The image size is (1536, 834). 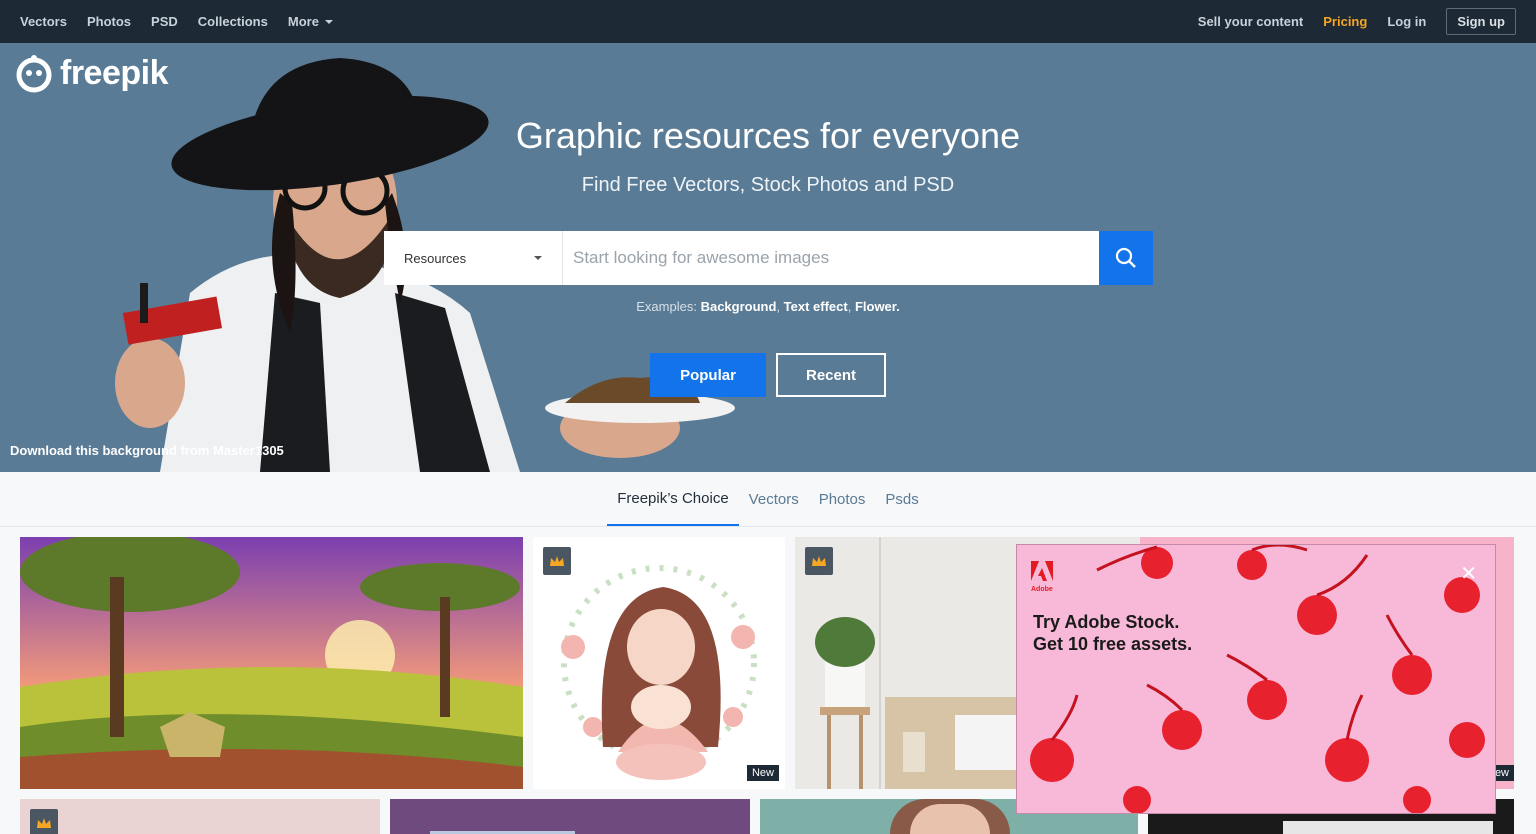 I want to click on tab-vectors: Vectors, so click(x=774, y=499).